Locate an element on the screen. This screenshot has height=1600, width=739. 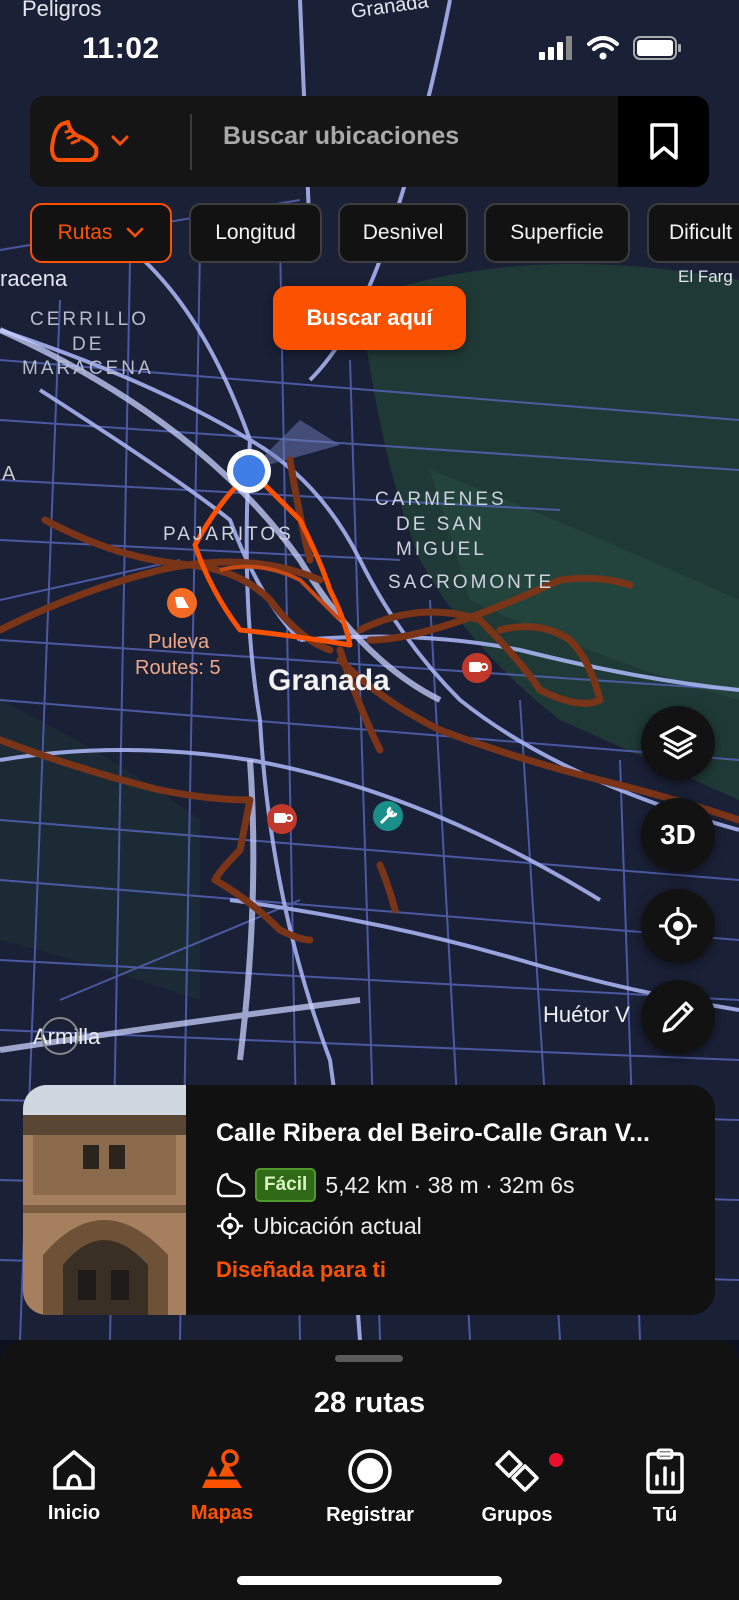
search-input: Buscar ubicaciones is located at coordinates (341, 136).